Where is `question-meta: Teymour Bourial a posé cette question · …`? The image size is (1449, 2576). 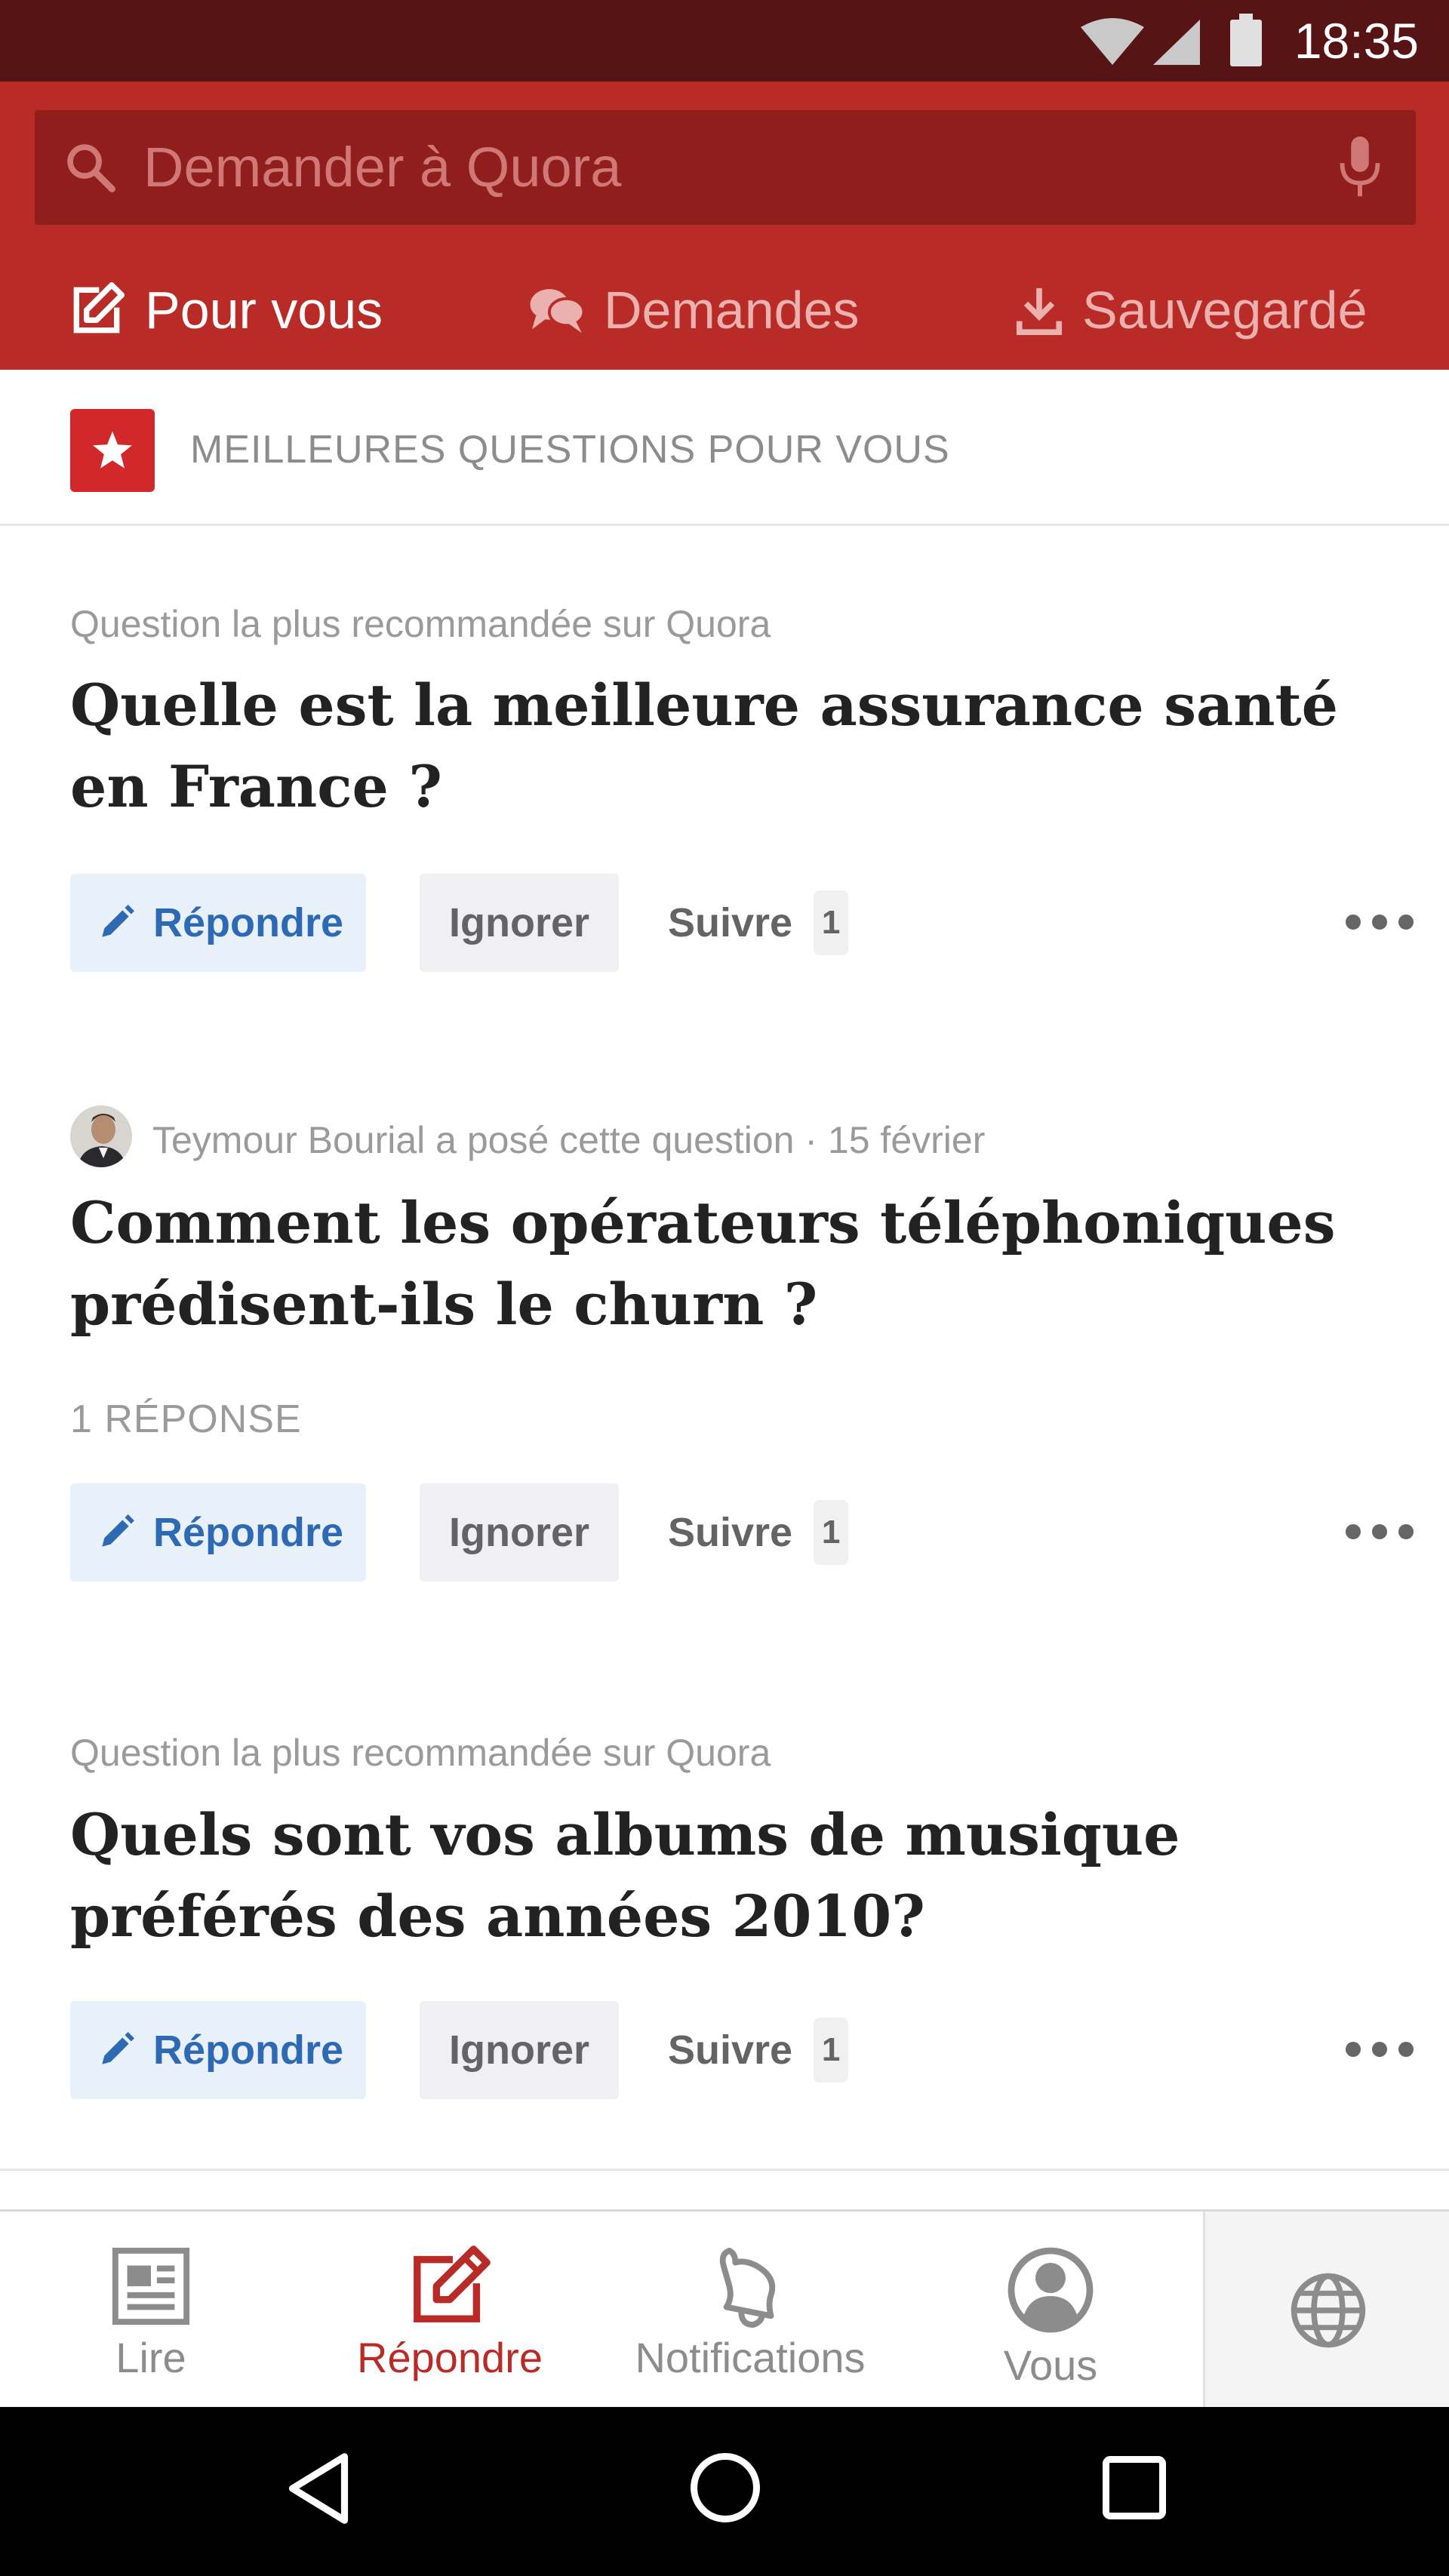 question-meta: Teymour Bourial a posé cette question · … is located at coordinates (569, 1140).